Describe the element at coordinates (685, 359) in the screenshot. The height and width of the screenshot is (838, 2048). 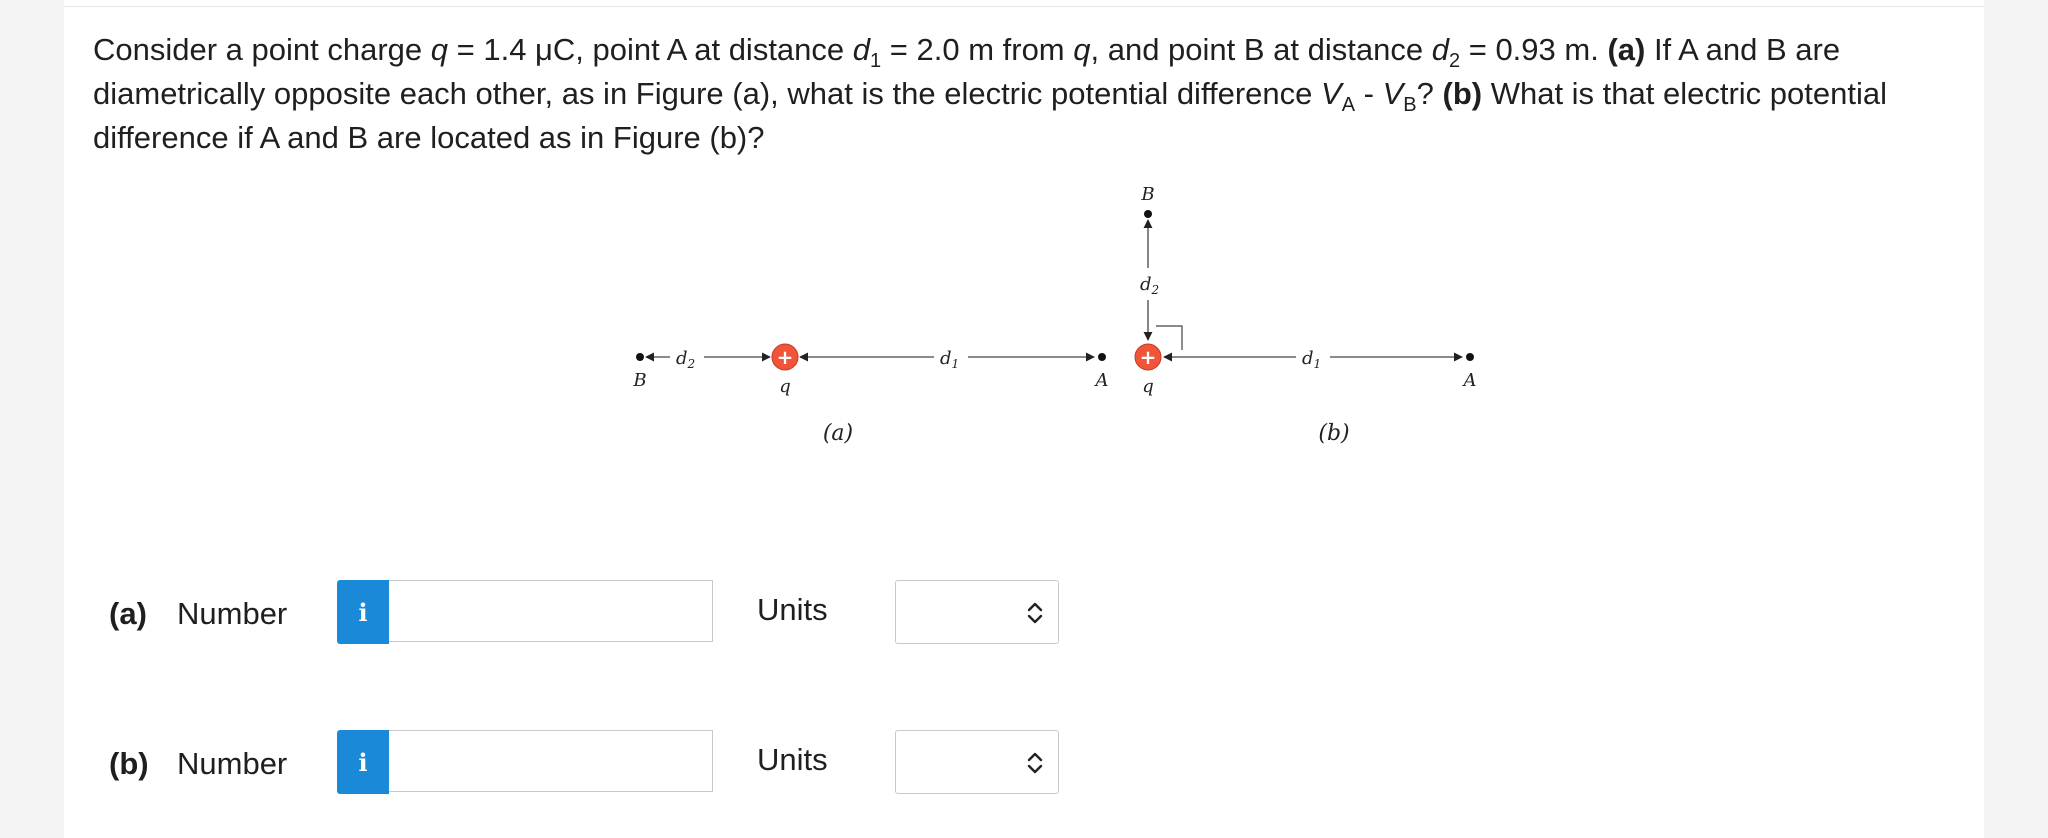
I see `fig-a-d2-label: d2` at that location.